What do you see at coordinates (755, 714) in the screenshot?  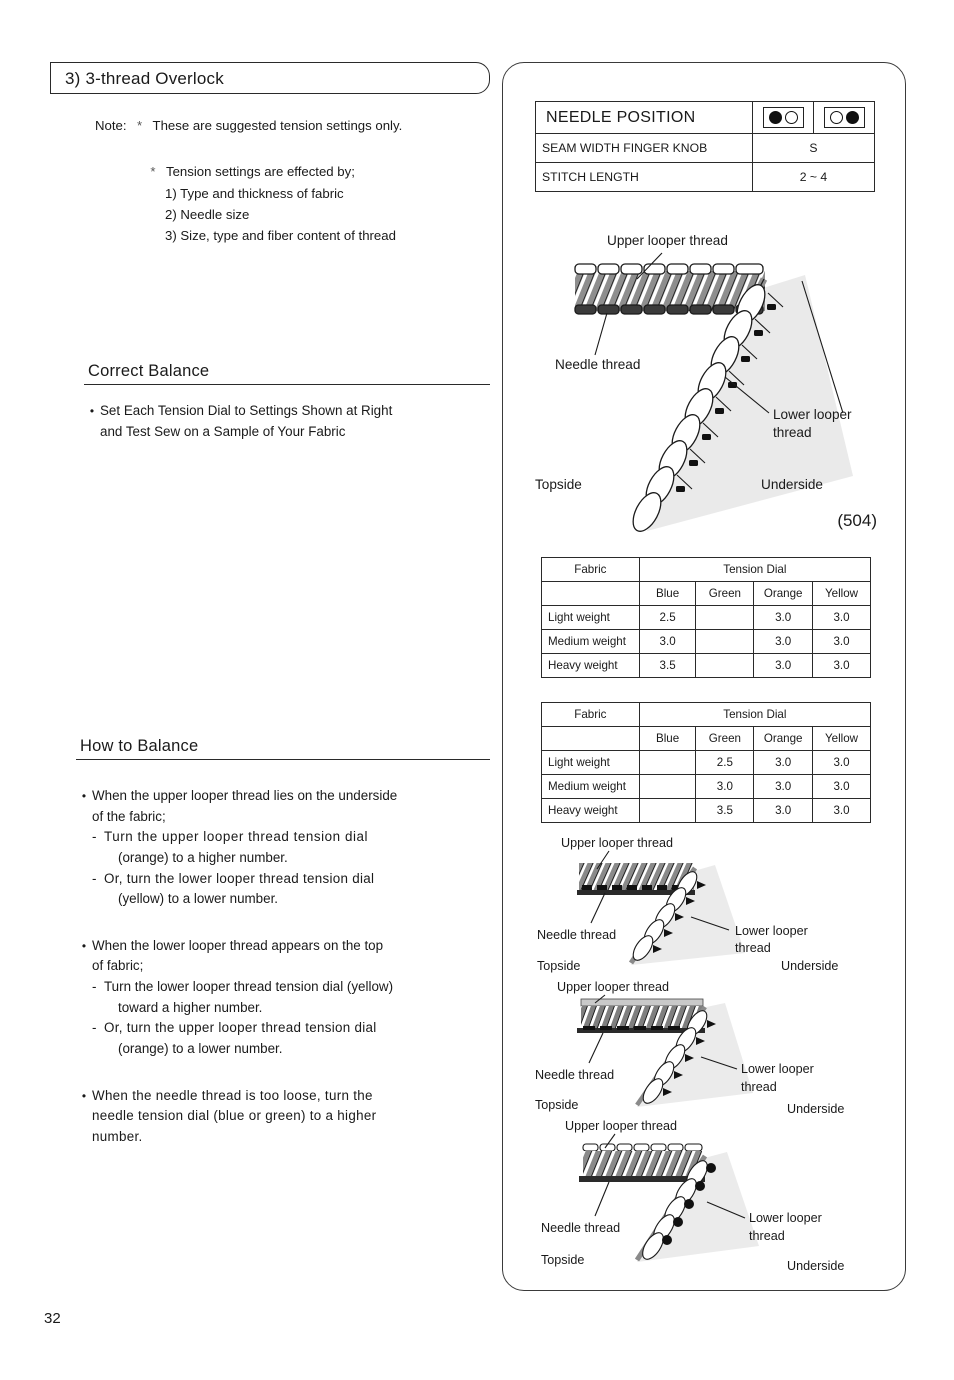 I see `tension-dial-header: Tension Dial` at bounding box center [755, 714].